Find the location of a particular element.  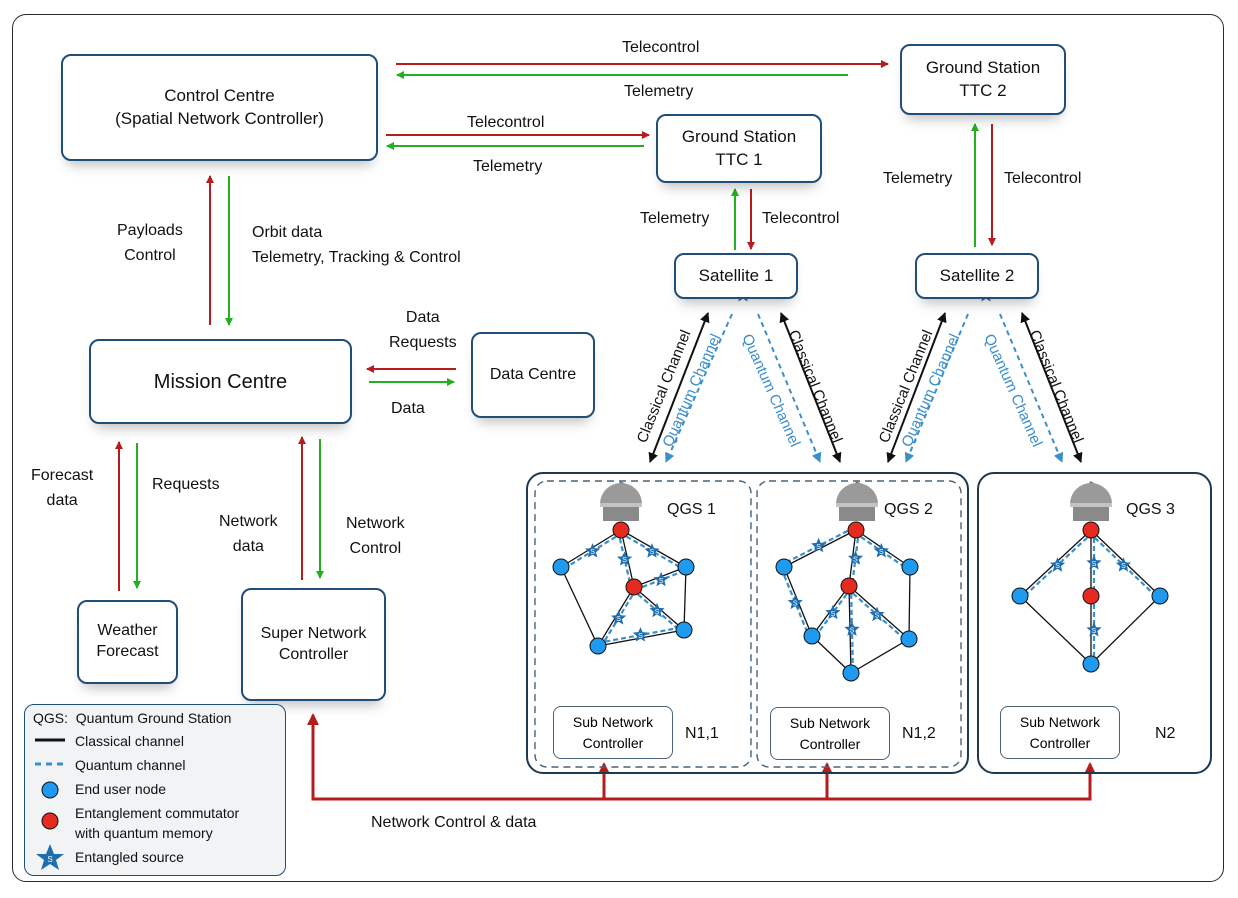

svg-text: S is located at coordinates (49, 859).